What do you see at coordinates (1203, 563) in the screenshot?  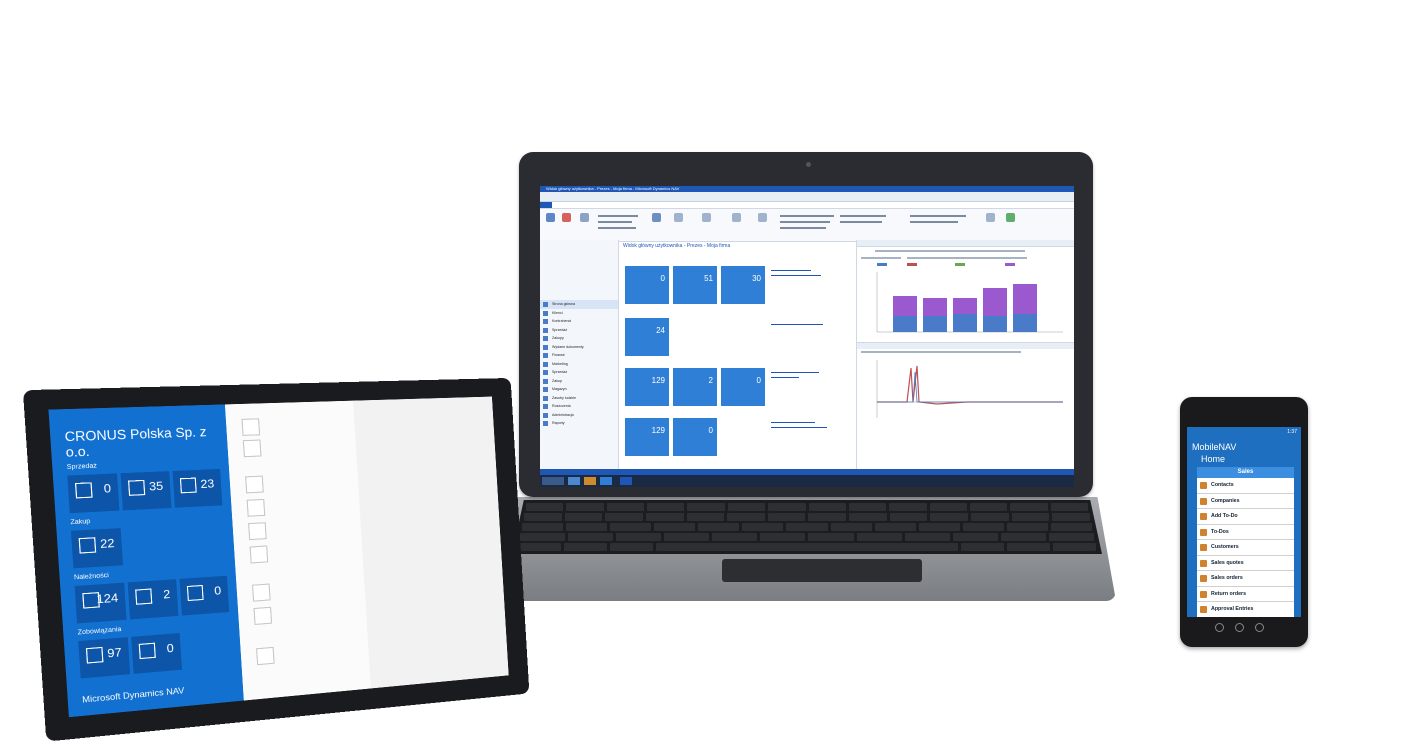 I see `sales-quotes-icon` at bounding box center [1203, 563].